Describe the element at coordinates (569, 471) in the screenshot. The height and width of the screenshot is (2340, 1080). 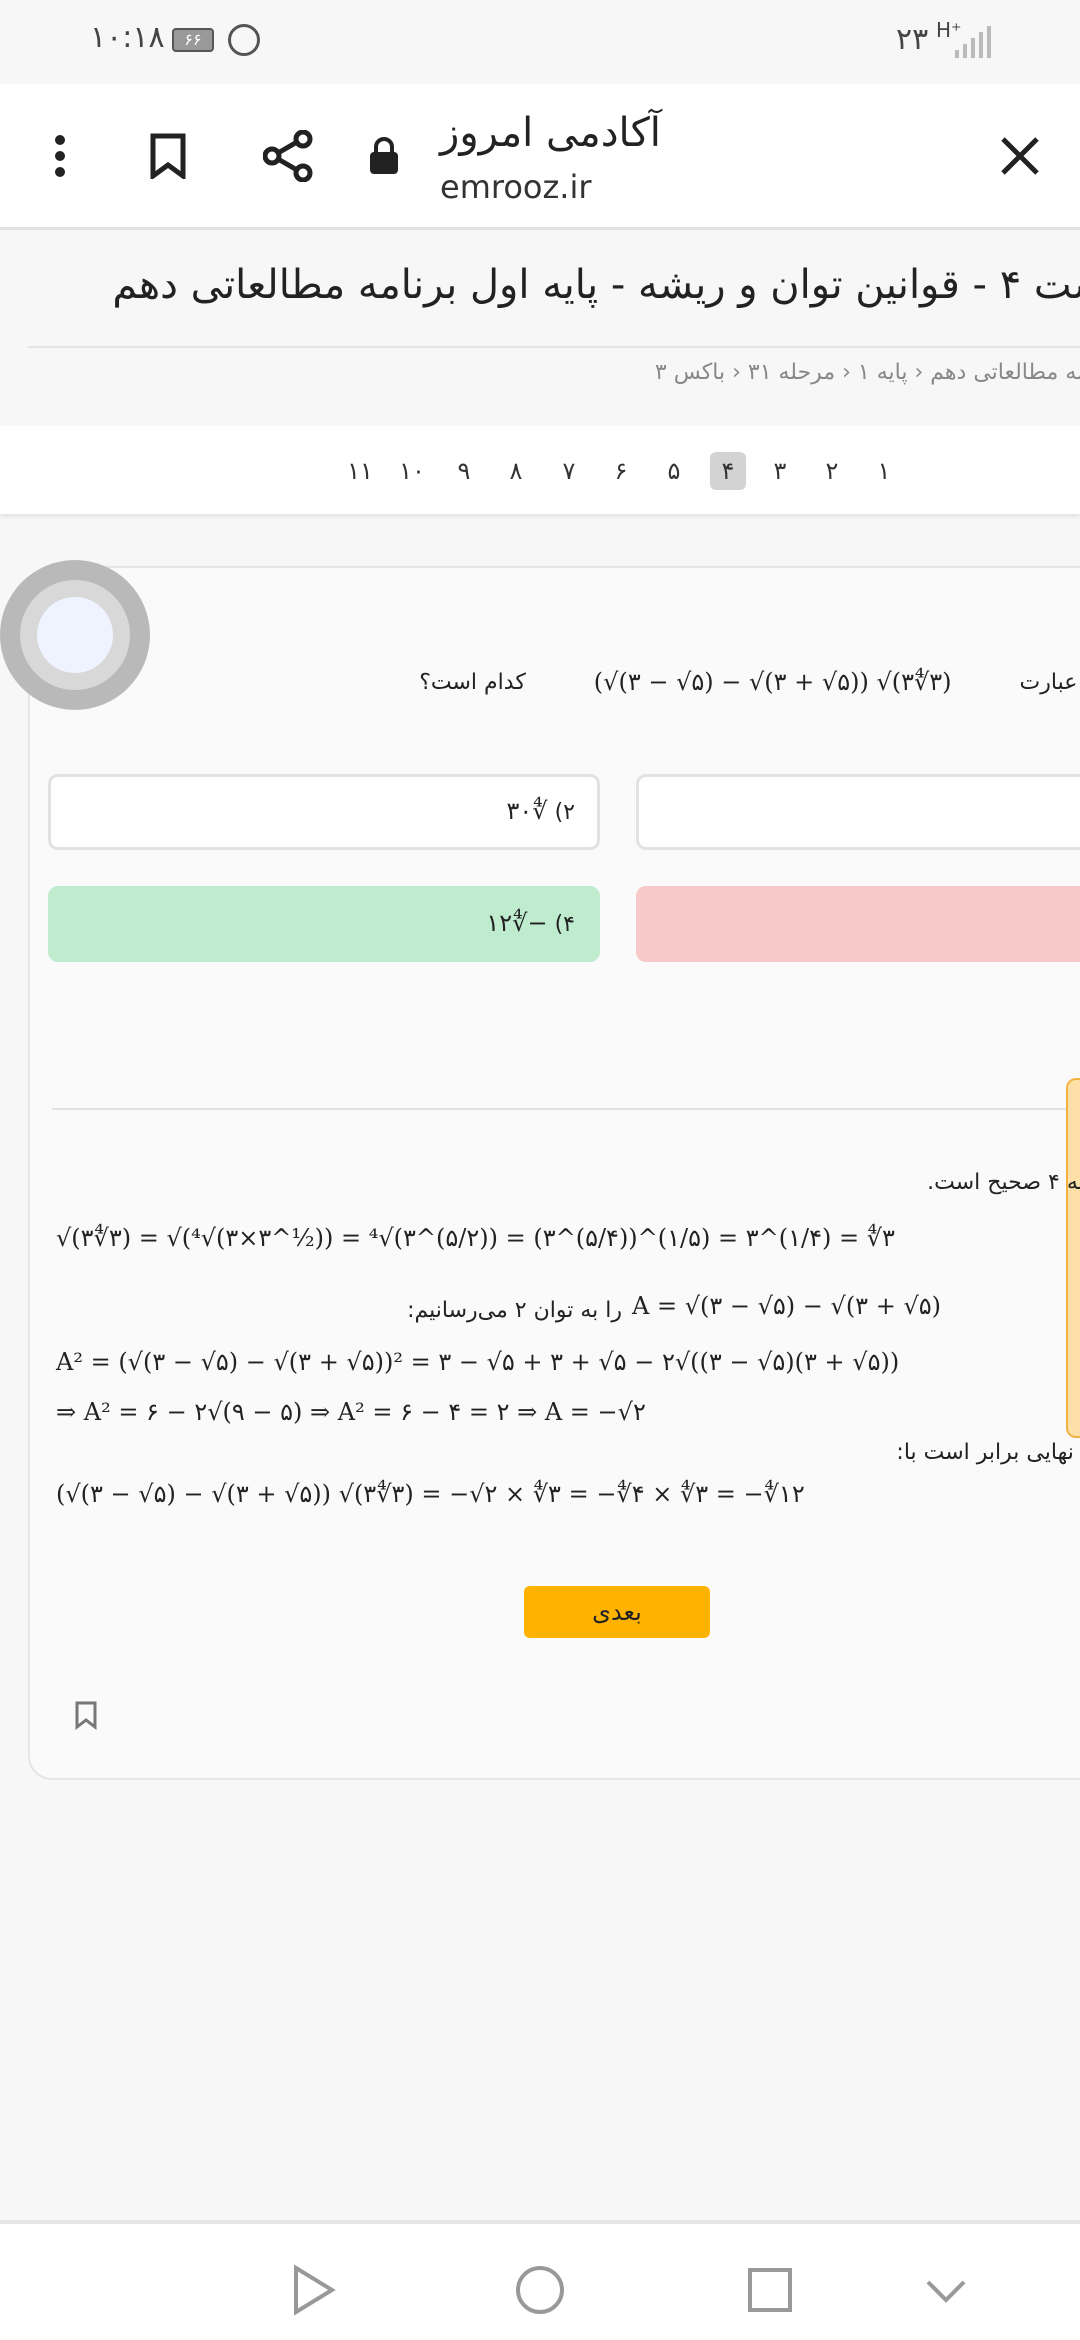
I see `page-number: ۷` at that location.